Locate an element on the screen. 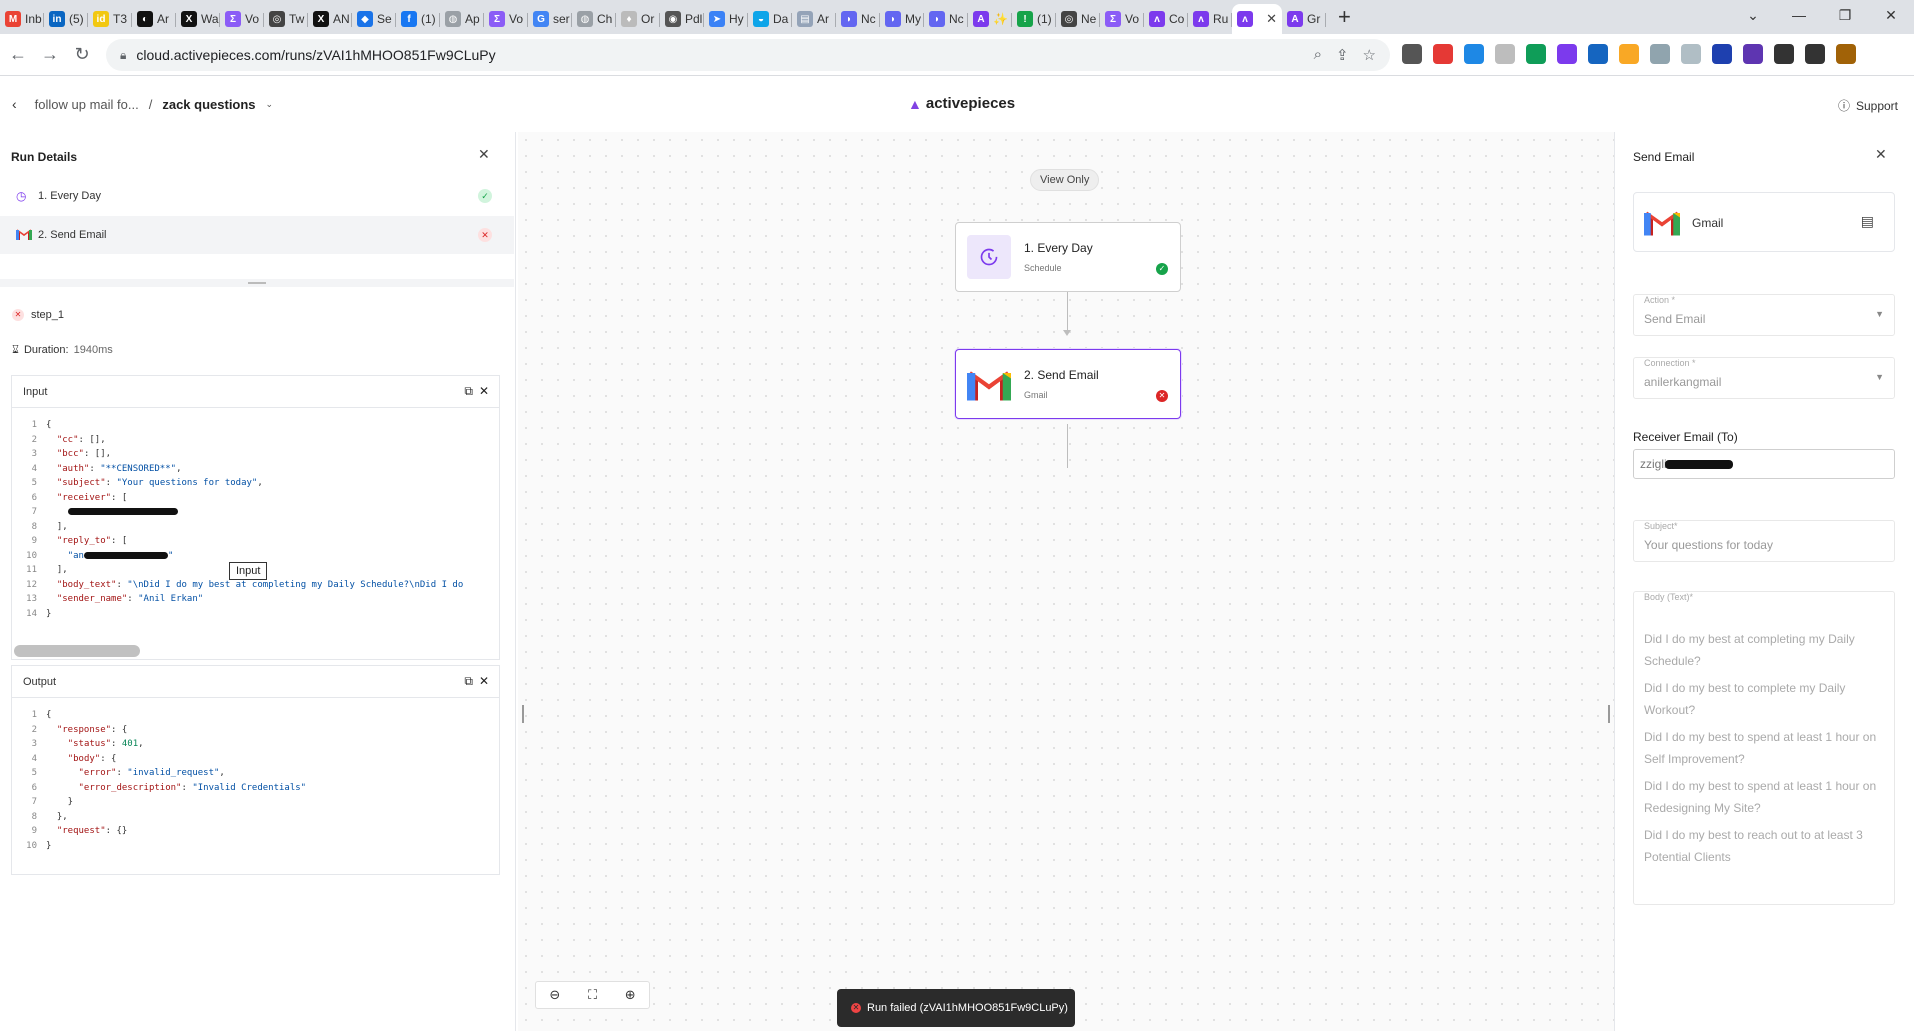 This screenshot has height=1031, width=1914. right-resize-handle is located at coordinates (1609, 714).